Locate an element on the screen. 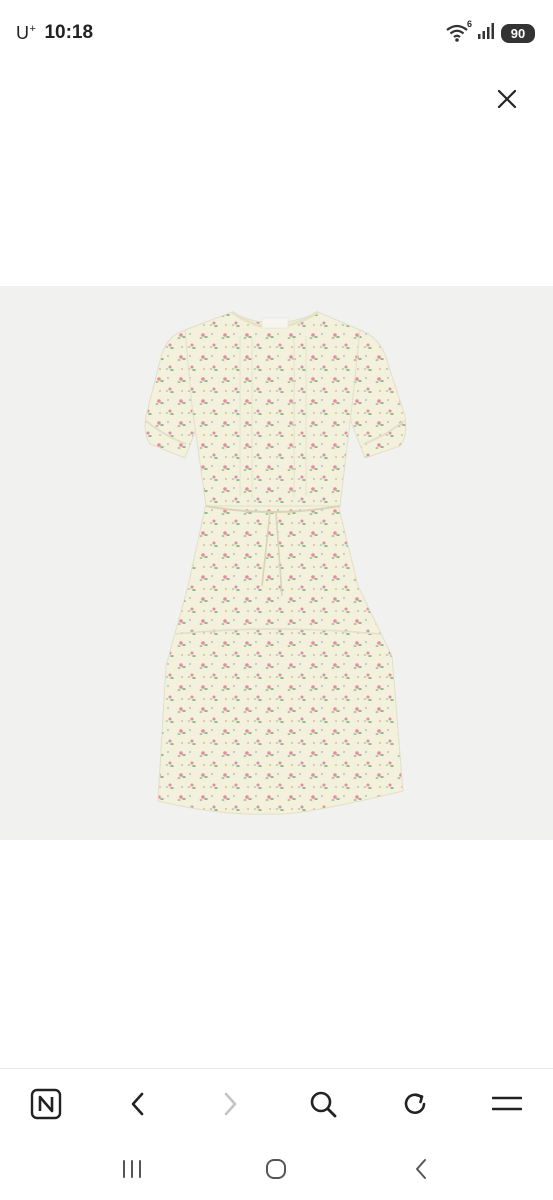 The image size is (553, 1200). recent-apps-icon is located at coordinates (132, 1169).